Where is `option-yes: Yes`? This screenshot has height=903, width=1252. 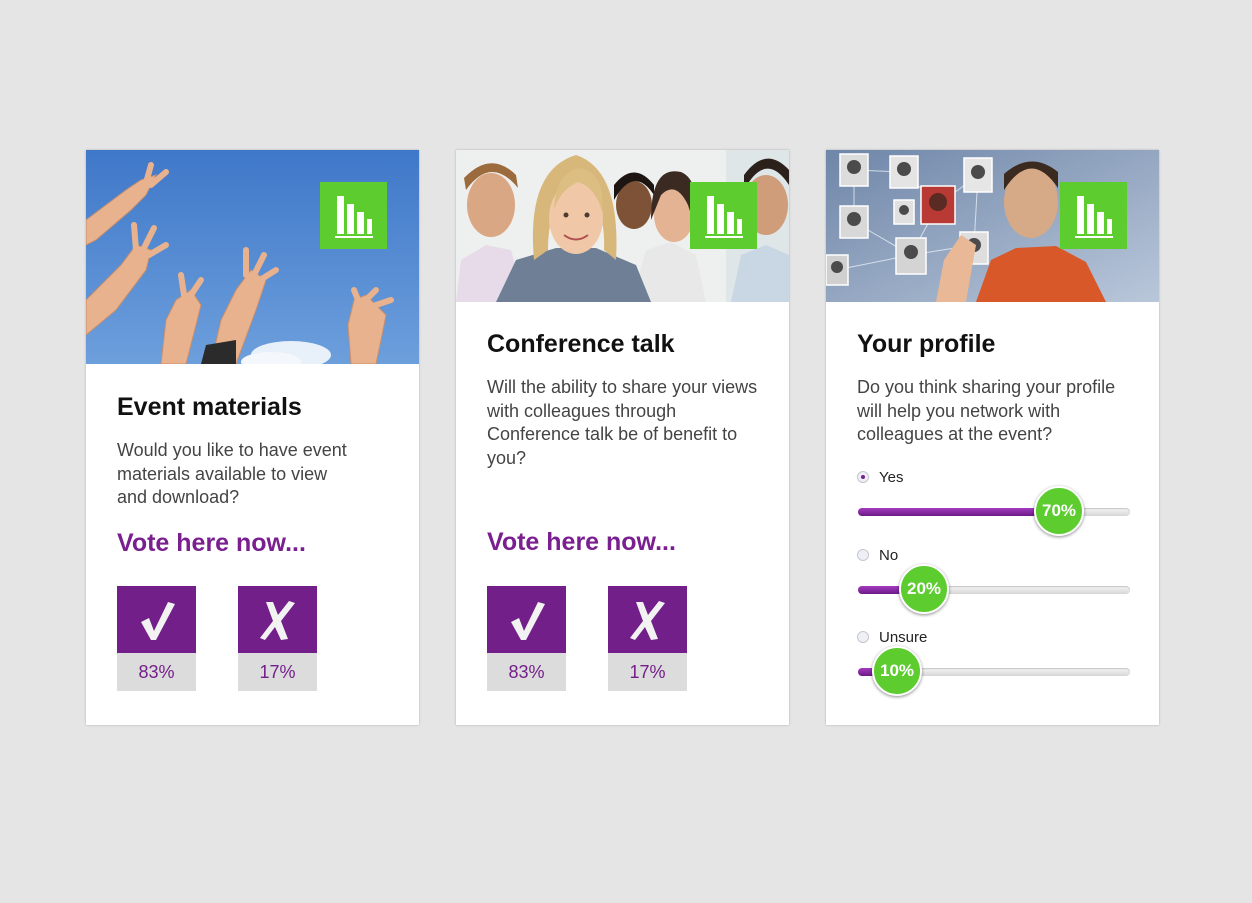
option-yes: Yes is located at coordinates (997, 478).